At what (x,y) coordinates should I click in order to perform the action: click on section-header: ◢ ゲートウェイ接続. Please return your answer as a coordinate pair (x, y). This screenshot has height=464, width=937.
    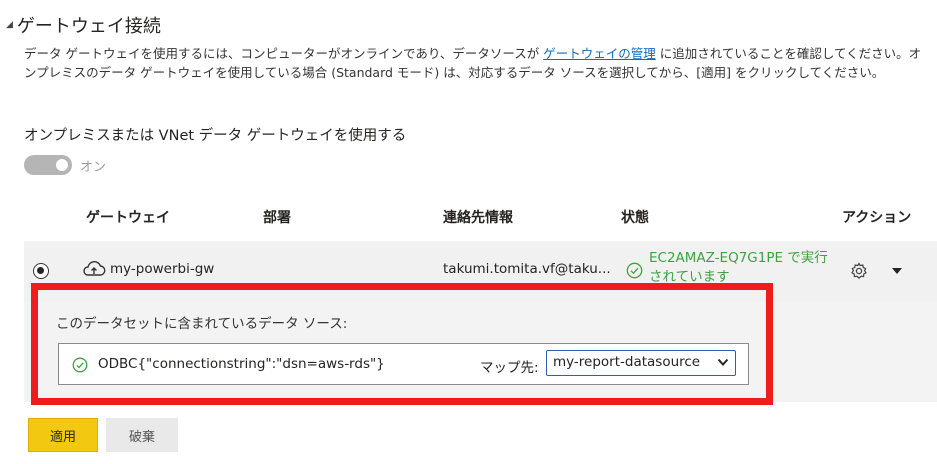
    Looking at the image, I should click on (83, 25).